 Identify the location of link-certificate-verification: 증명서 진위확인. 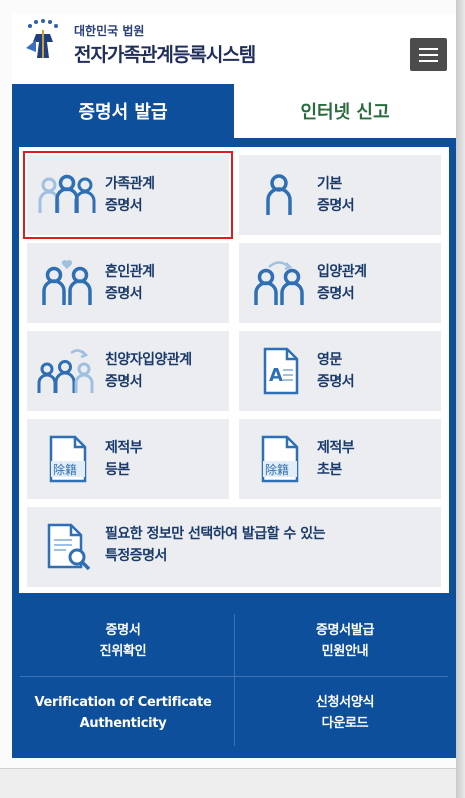
(123, 641).